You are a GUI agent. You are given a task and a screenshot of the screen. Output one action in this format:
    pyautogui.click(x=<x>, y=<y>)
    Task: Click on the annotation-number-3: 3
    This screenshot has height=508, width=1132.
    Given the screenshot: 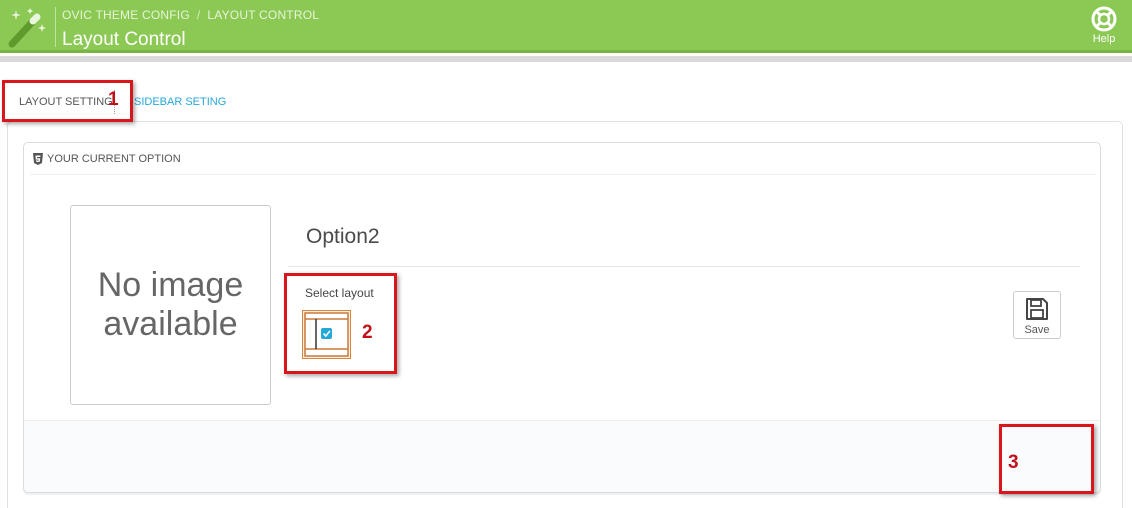 What is the action you would take?
    pyautogui.click(x=1013, y=462)
    